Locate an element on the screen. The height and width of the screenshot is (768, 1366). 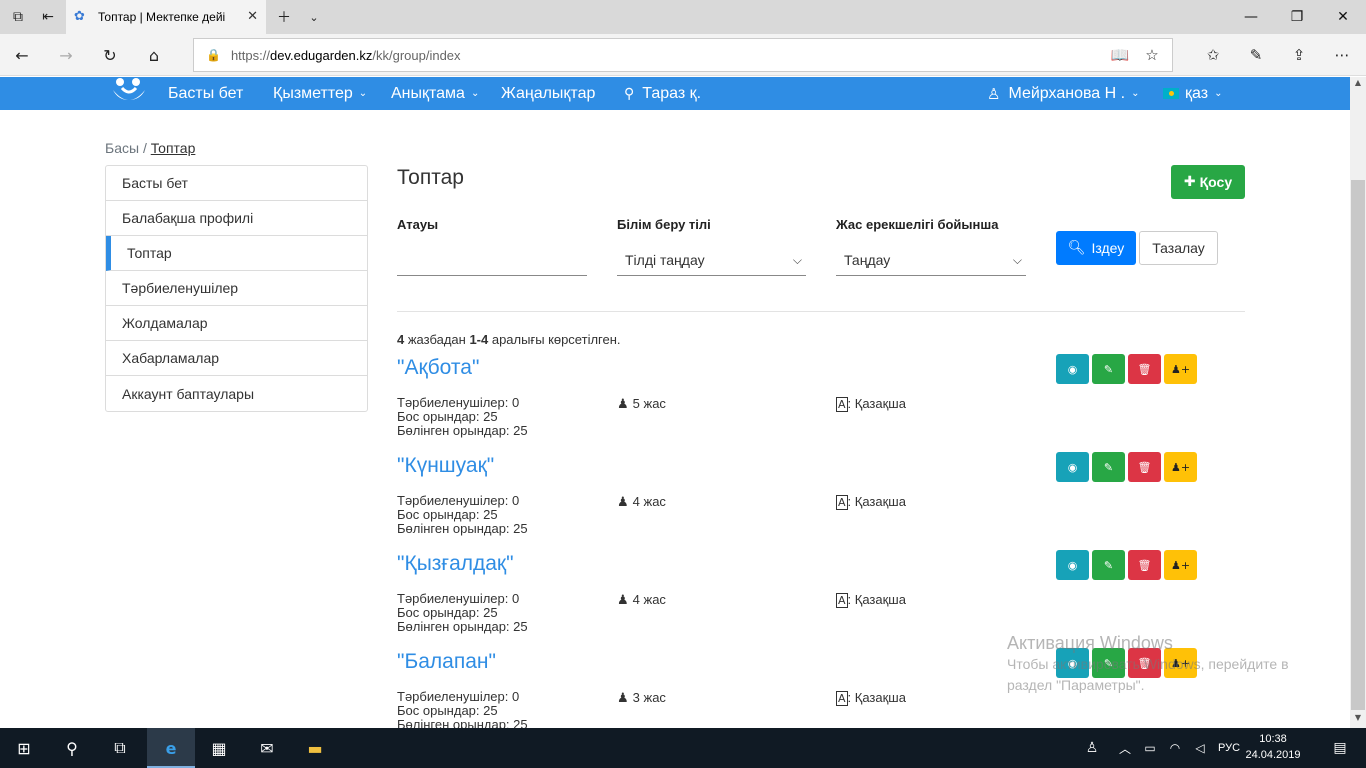
kz-flag-icon is located at coordinates (1171, 93).